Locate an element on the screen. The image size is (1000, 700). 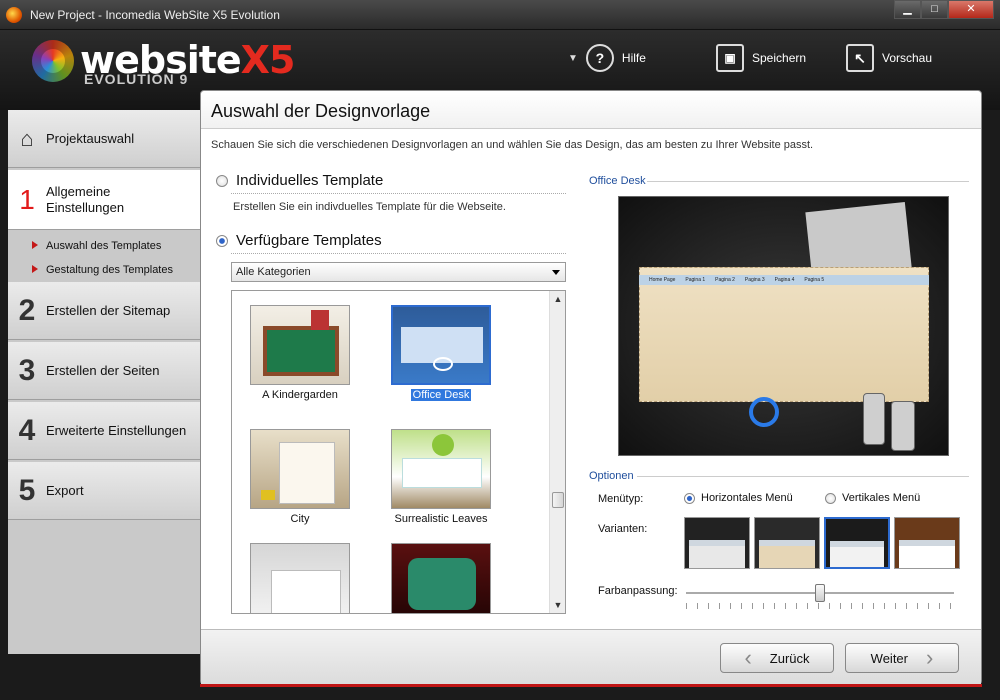
template-item: City is located at coordinates (300, 477).